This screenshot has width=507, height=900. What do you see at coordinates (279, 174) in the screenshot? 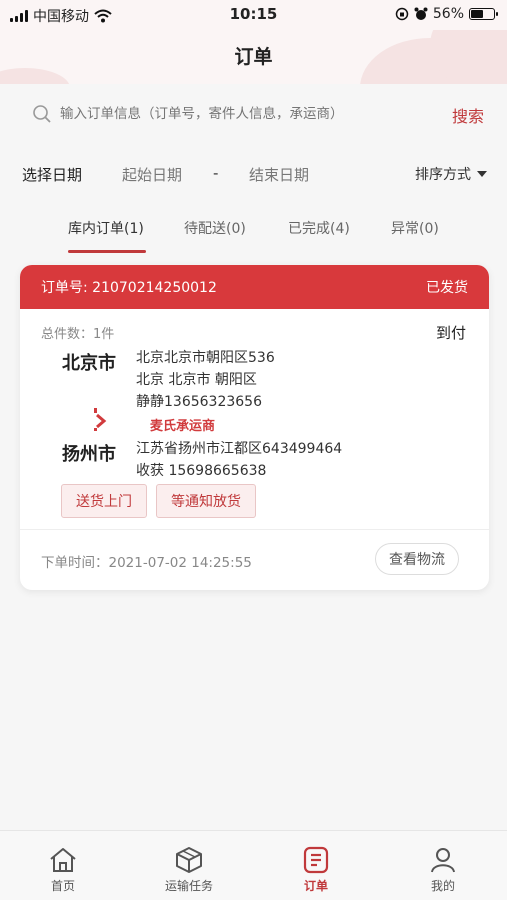
I see `end-date-field: 结束日期` at bounding box center [279, 174].